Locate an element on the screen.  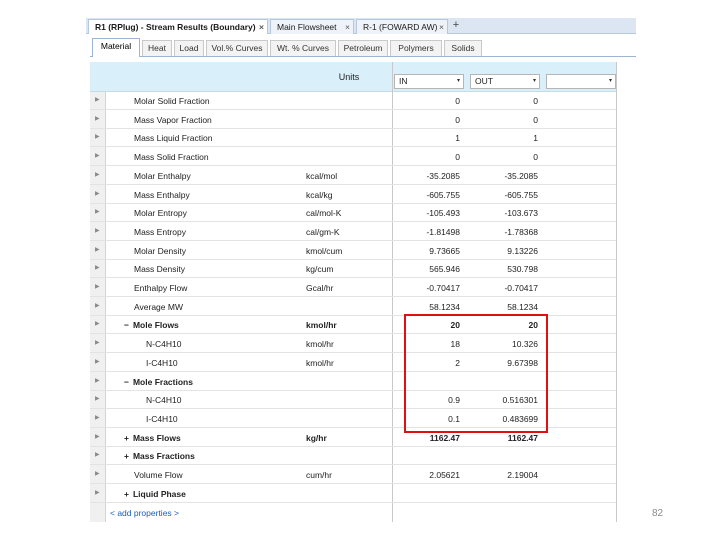
stream-select-out: OUT ▾ is located at coordinates (505, 81).